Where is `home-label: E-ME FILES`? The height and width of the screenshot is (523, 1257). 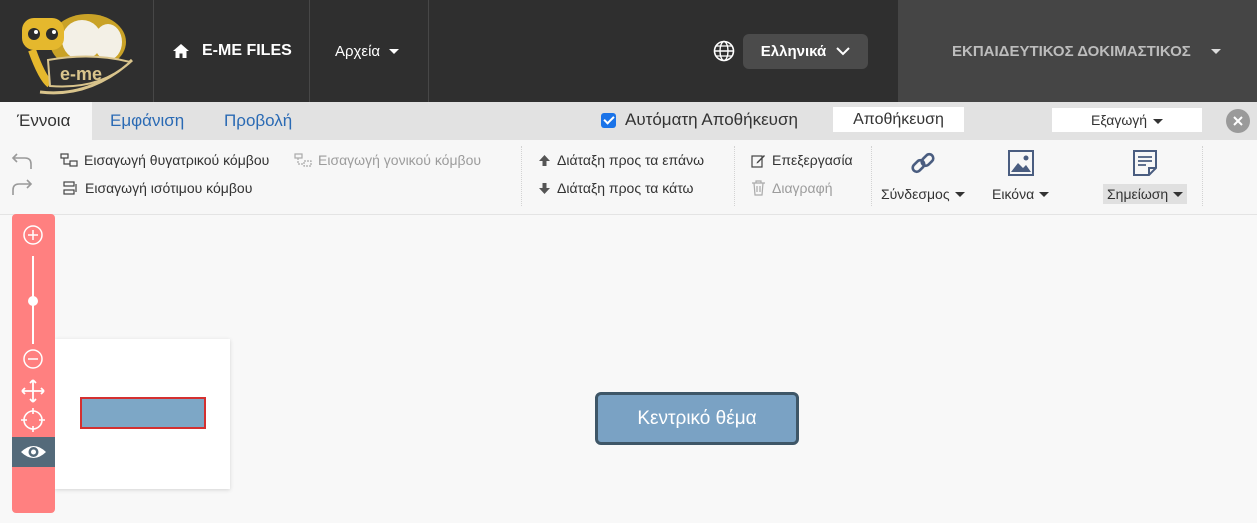 home-label: E-ME FILES is located at coordinates (247, 50).